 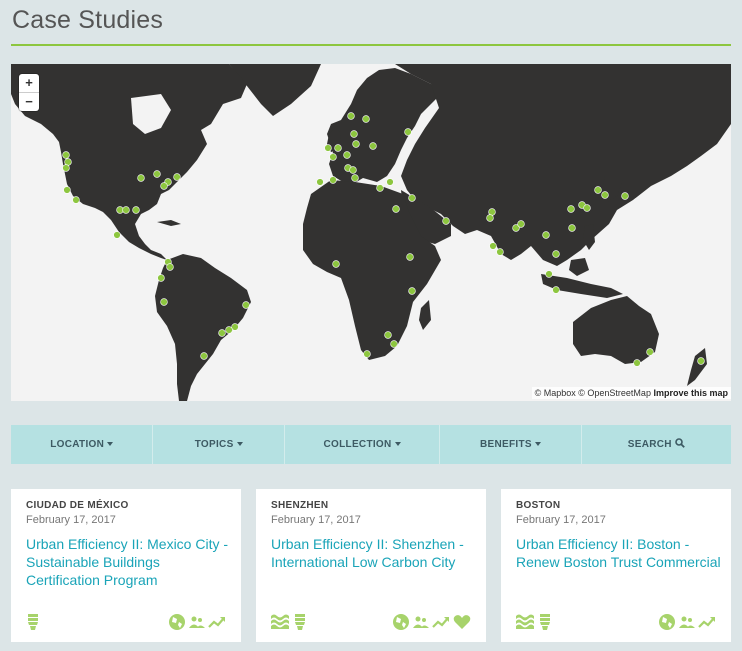 I want to click on zoom-control: + −, so click(x=29, y=92).